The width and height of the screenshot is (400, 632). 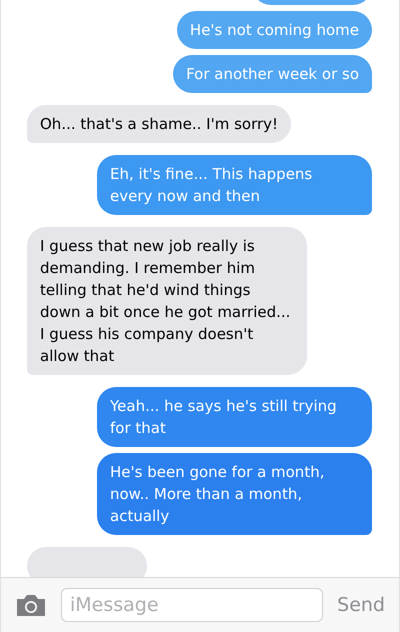 I want to click on send-button: Send, so click(x=361, y=605).